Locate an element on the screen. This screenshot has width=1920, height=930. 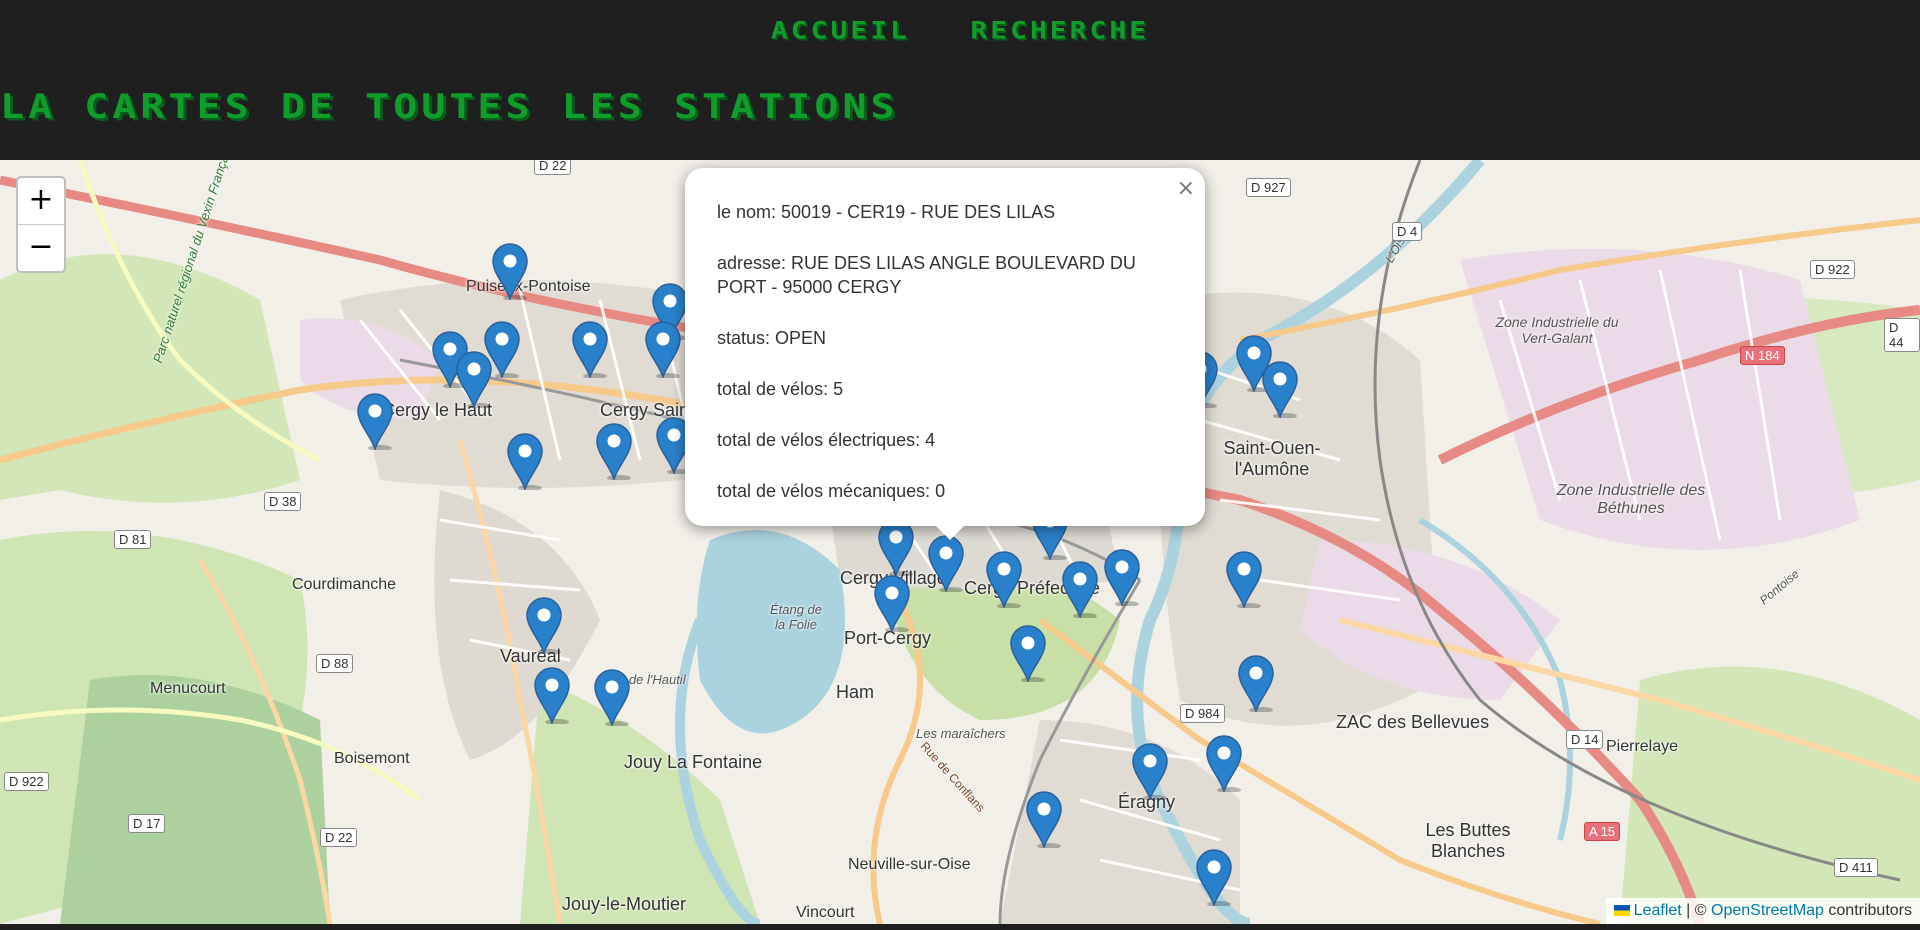
map-attribution: Leaflet | © OpenStreetMap contributors is located at coordinates (1762, 911).